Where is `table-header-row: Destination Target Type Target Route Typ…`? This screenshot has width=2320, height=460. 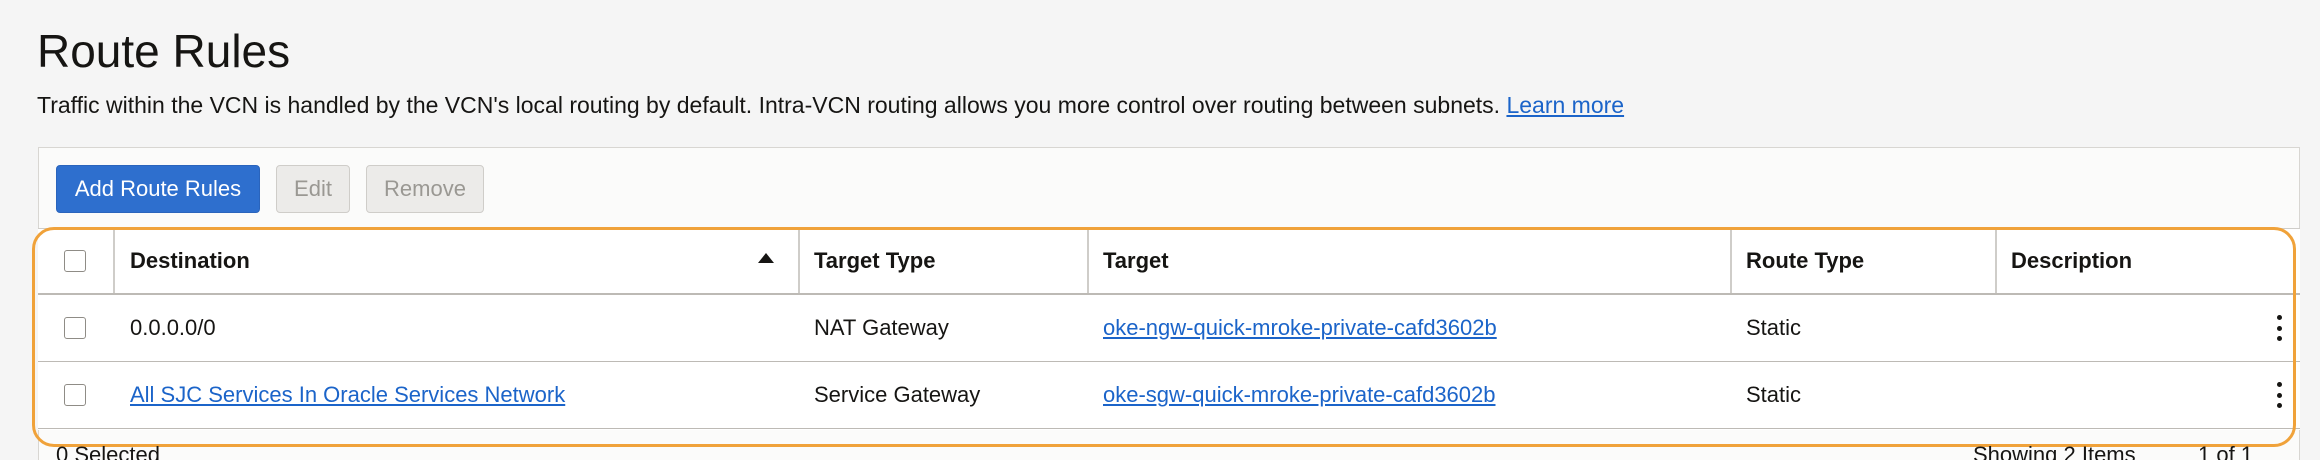 table-header-row: Destination Target Type Target Route Typ… is located at coordinates (1169, 261).